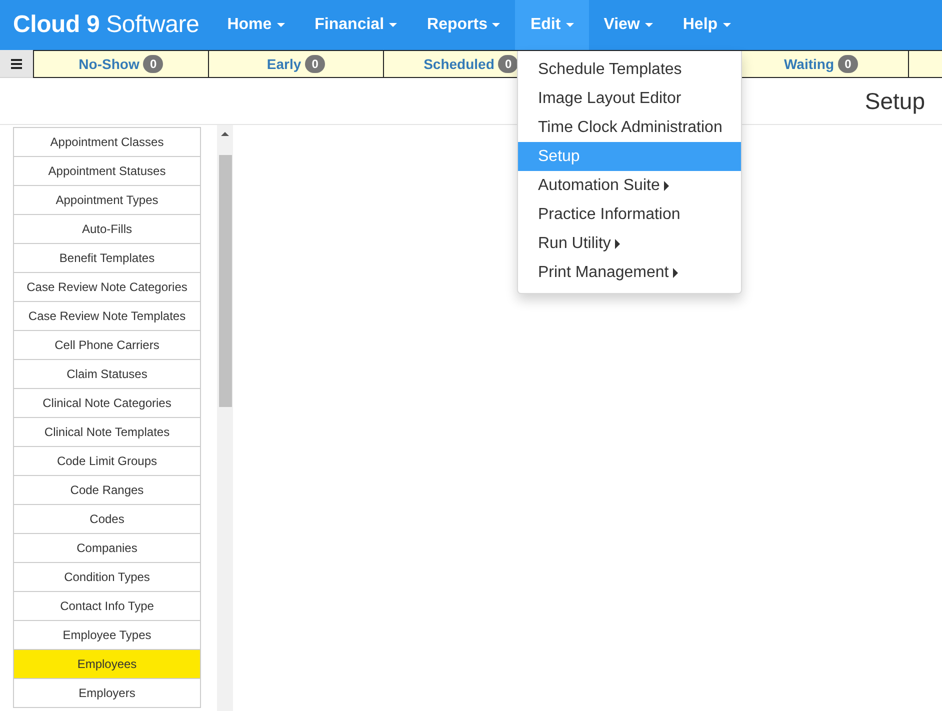  Describe the element at coordinates (120, 64) in the screenshot. I see `status-filter-button: No-Show 0` at that location.